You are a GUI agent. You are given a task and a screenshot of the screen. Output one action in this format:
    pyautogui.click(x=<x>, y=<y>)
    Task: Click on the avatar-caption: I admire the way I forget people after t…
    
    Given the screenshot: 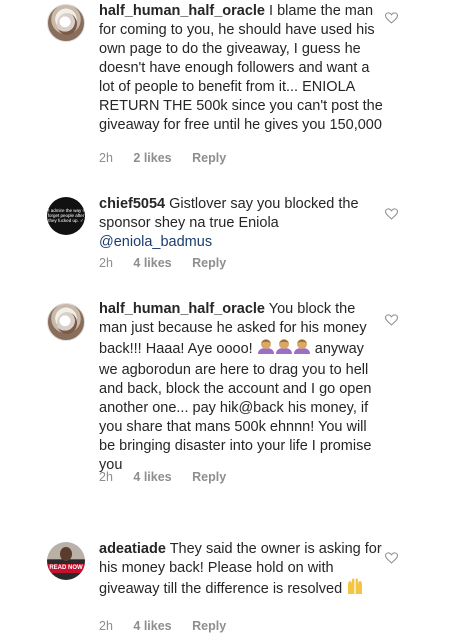 What is the action you would take?
    pyautogui.click(x=66, y=215)
    